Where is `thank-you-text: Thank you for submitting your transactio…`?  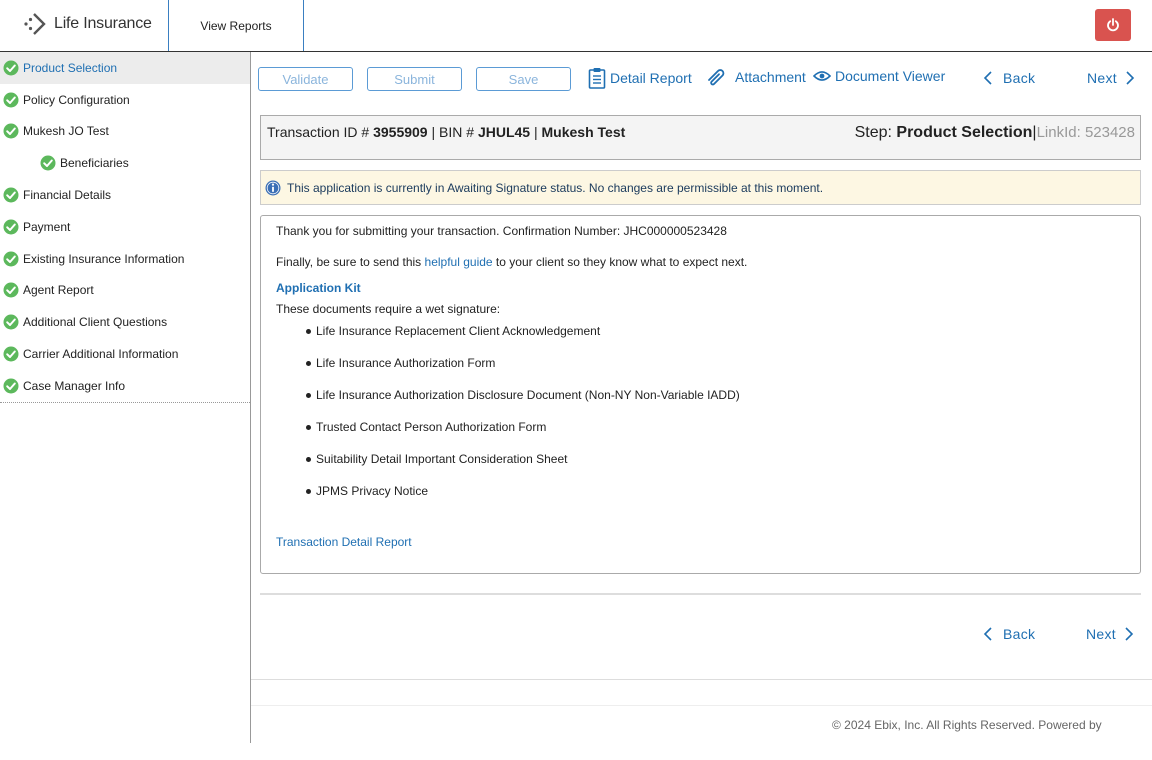 thank-you-text: Thank you for submitting your transactio… is located at coordinates (501, 231).